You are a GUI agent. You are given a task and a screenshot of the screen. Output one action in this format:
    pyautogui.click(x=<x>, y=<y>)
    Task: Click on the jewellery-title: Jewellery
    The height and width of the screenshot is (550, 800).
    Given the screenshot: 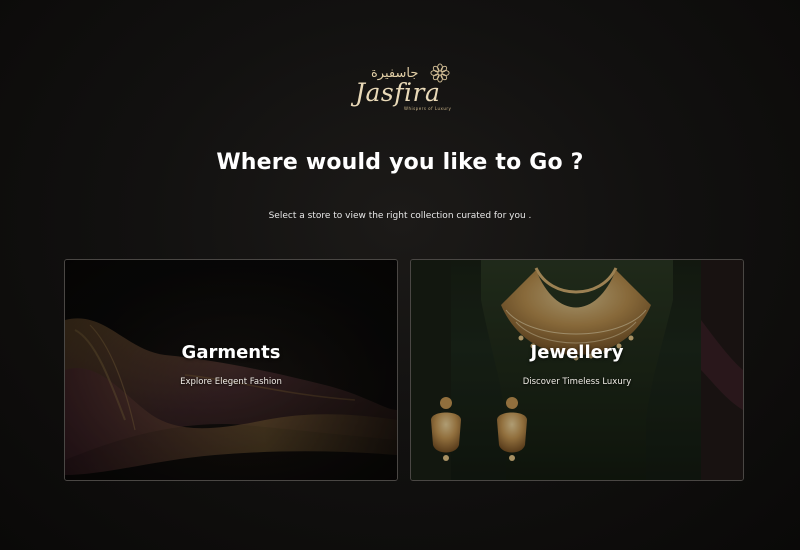 What is the action you would take?
    pyautogui.click(x=577, y=352)
    